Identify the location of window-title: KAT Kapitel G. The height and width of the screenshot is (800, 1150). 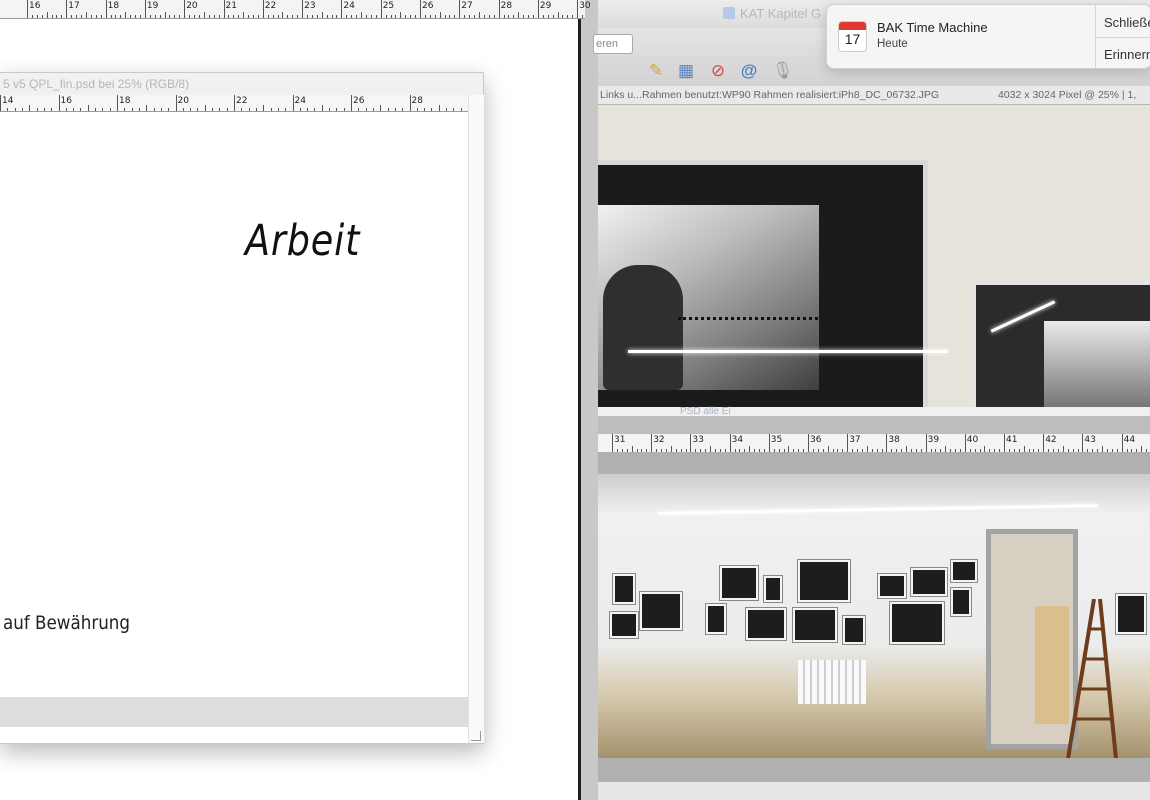
(781, 13).